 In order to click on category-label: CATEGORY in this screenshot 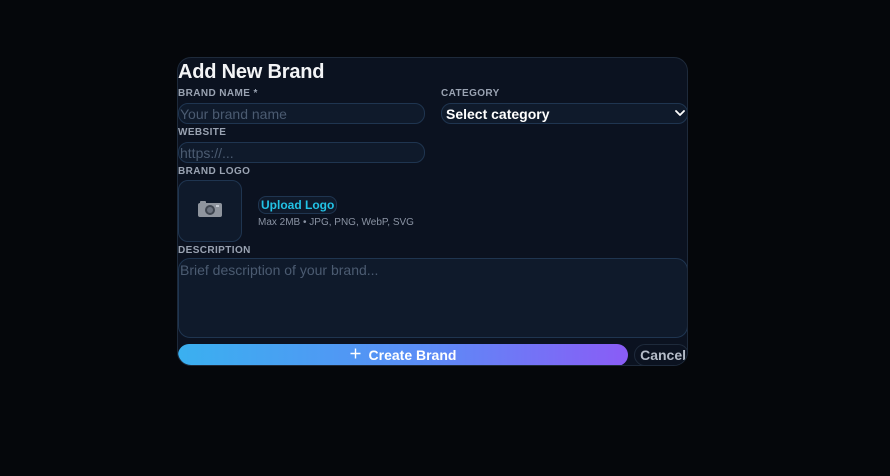, I will do `click(470, 93)`.